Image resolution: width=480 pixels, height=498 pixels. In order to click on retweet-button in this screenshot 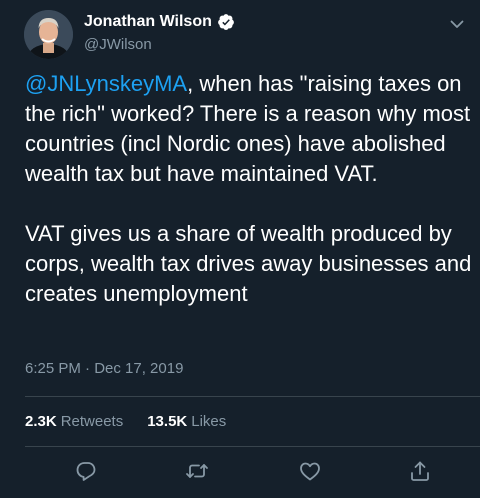, I will do `click(197, 471)`.